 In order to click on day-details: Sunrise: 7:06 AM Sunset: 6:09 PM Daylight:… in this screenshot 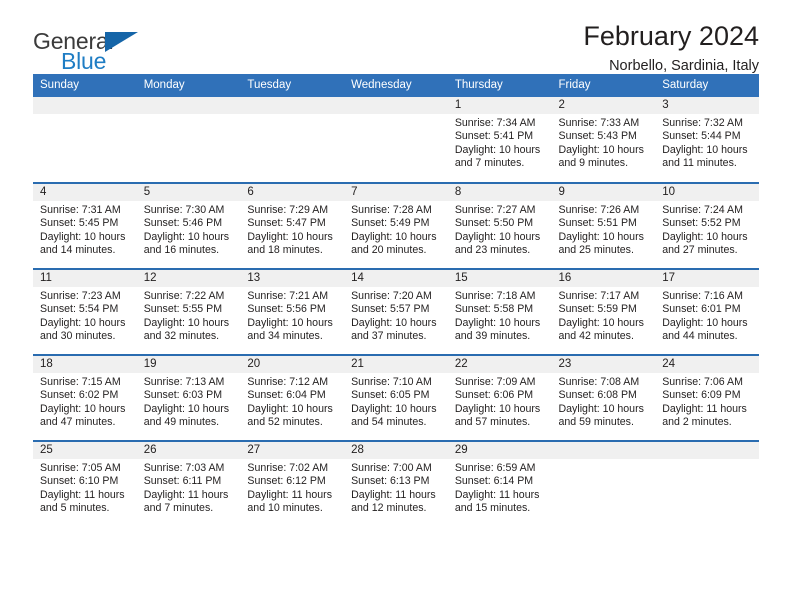, I will do `click(707, 401)`.